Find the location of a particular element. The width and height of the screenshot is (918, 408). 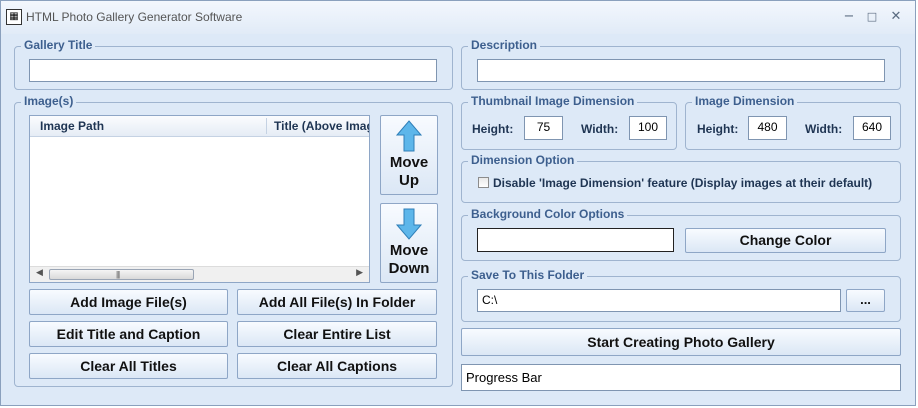

close-button: ✕ is located at coordinates (896, 17).